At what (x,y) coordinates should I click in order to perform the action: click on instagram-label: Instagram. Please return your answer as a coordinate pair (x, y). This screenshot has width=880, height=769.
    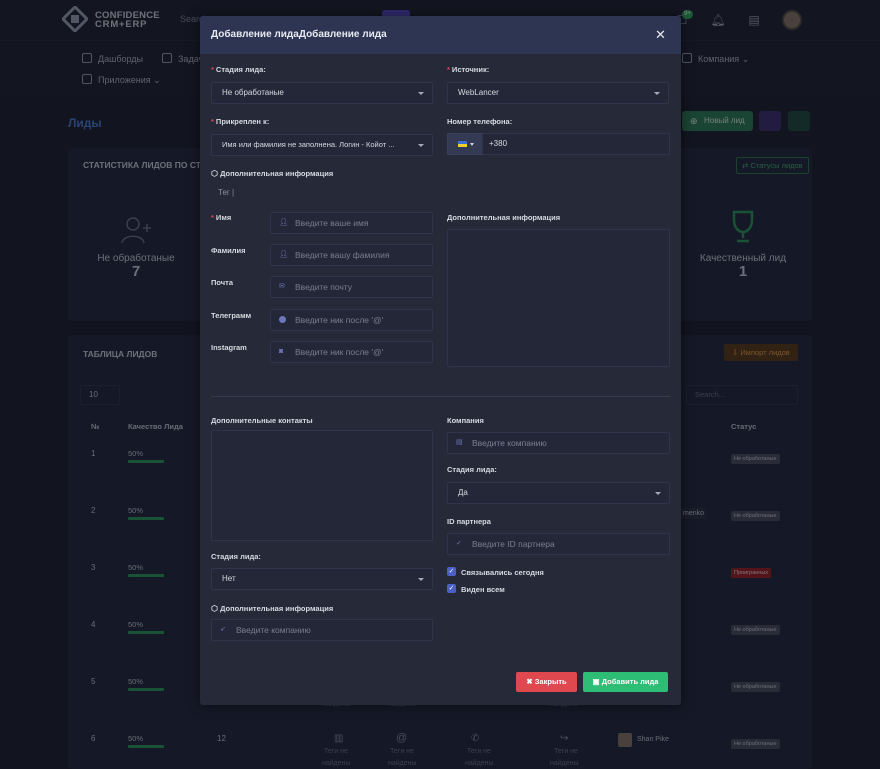
    Looking at the image, I should click on (229, 347).